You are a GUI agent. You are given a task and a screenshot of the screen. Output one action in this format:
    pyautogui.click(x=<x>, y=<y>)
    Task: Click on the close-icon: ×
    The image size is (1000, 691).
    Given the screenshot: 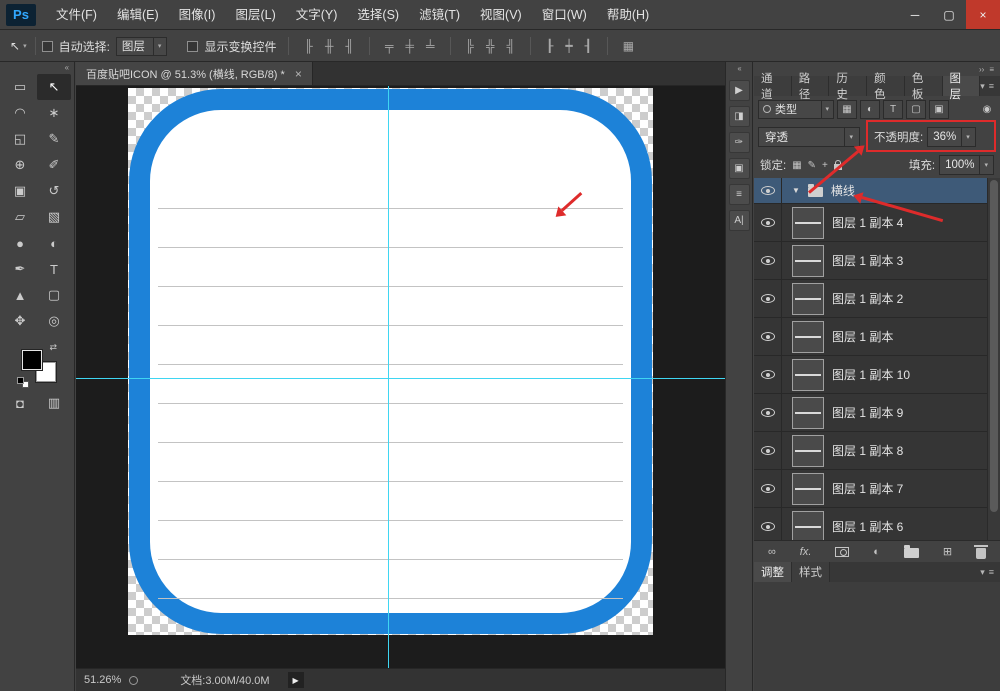 What is the action you would take?
    pyautogui.click(x=298, y=74)
    